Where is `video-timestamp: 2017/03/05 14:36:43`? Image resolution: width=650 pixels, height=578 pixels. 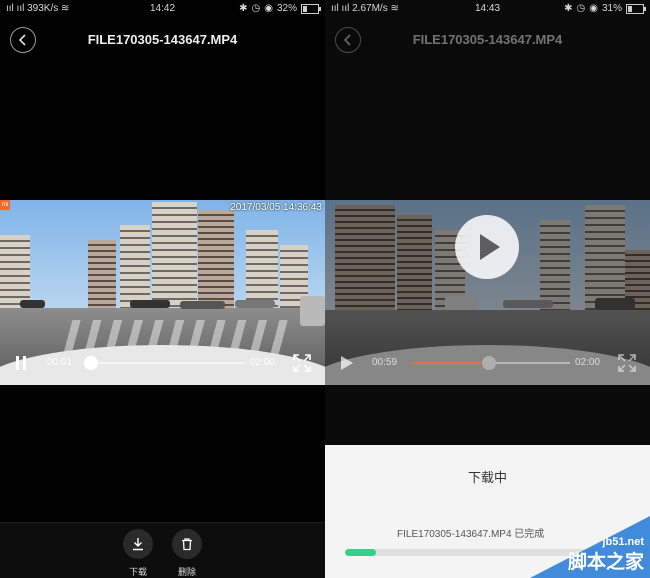 video-timestamp: 2017/03/05 14:36:43 is located at coordinates (276, 207).